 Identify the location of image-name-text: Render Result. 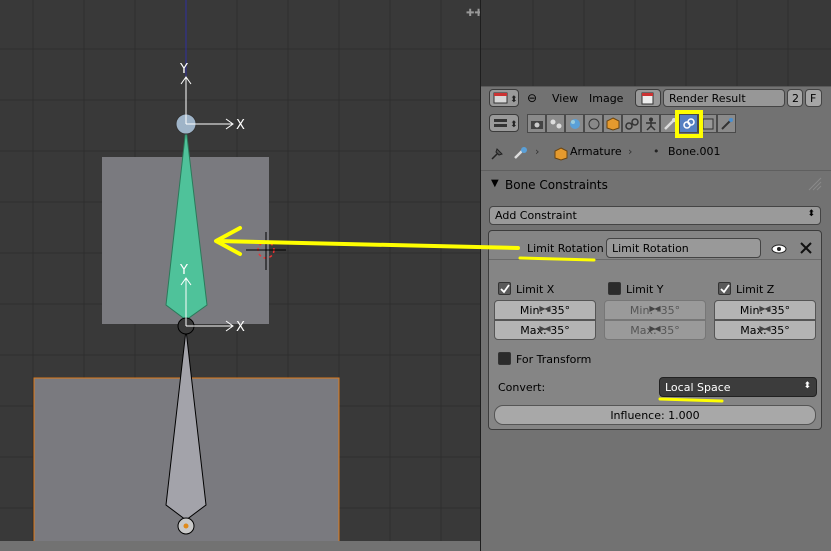
(707, 98).